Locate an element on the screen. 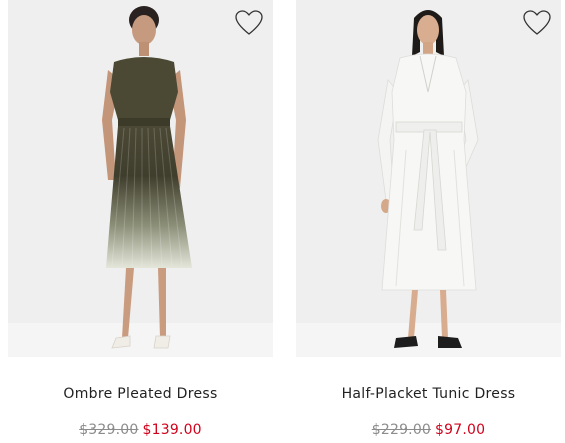 This screenshot has height=443, width=565. product-price: $229.00 $97.00 is located at coordinates (428, 430).